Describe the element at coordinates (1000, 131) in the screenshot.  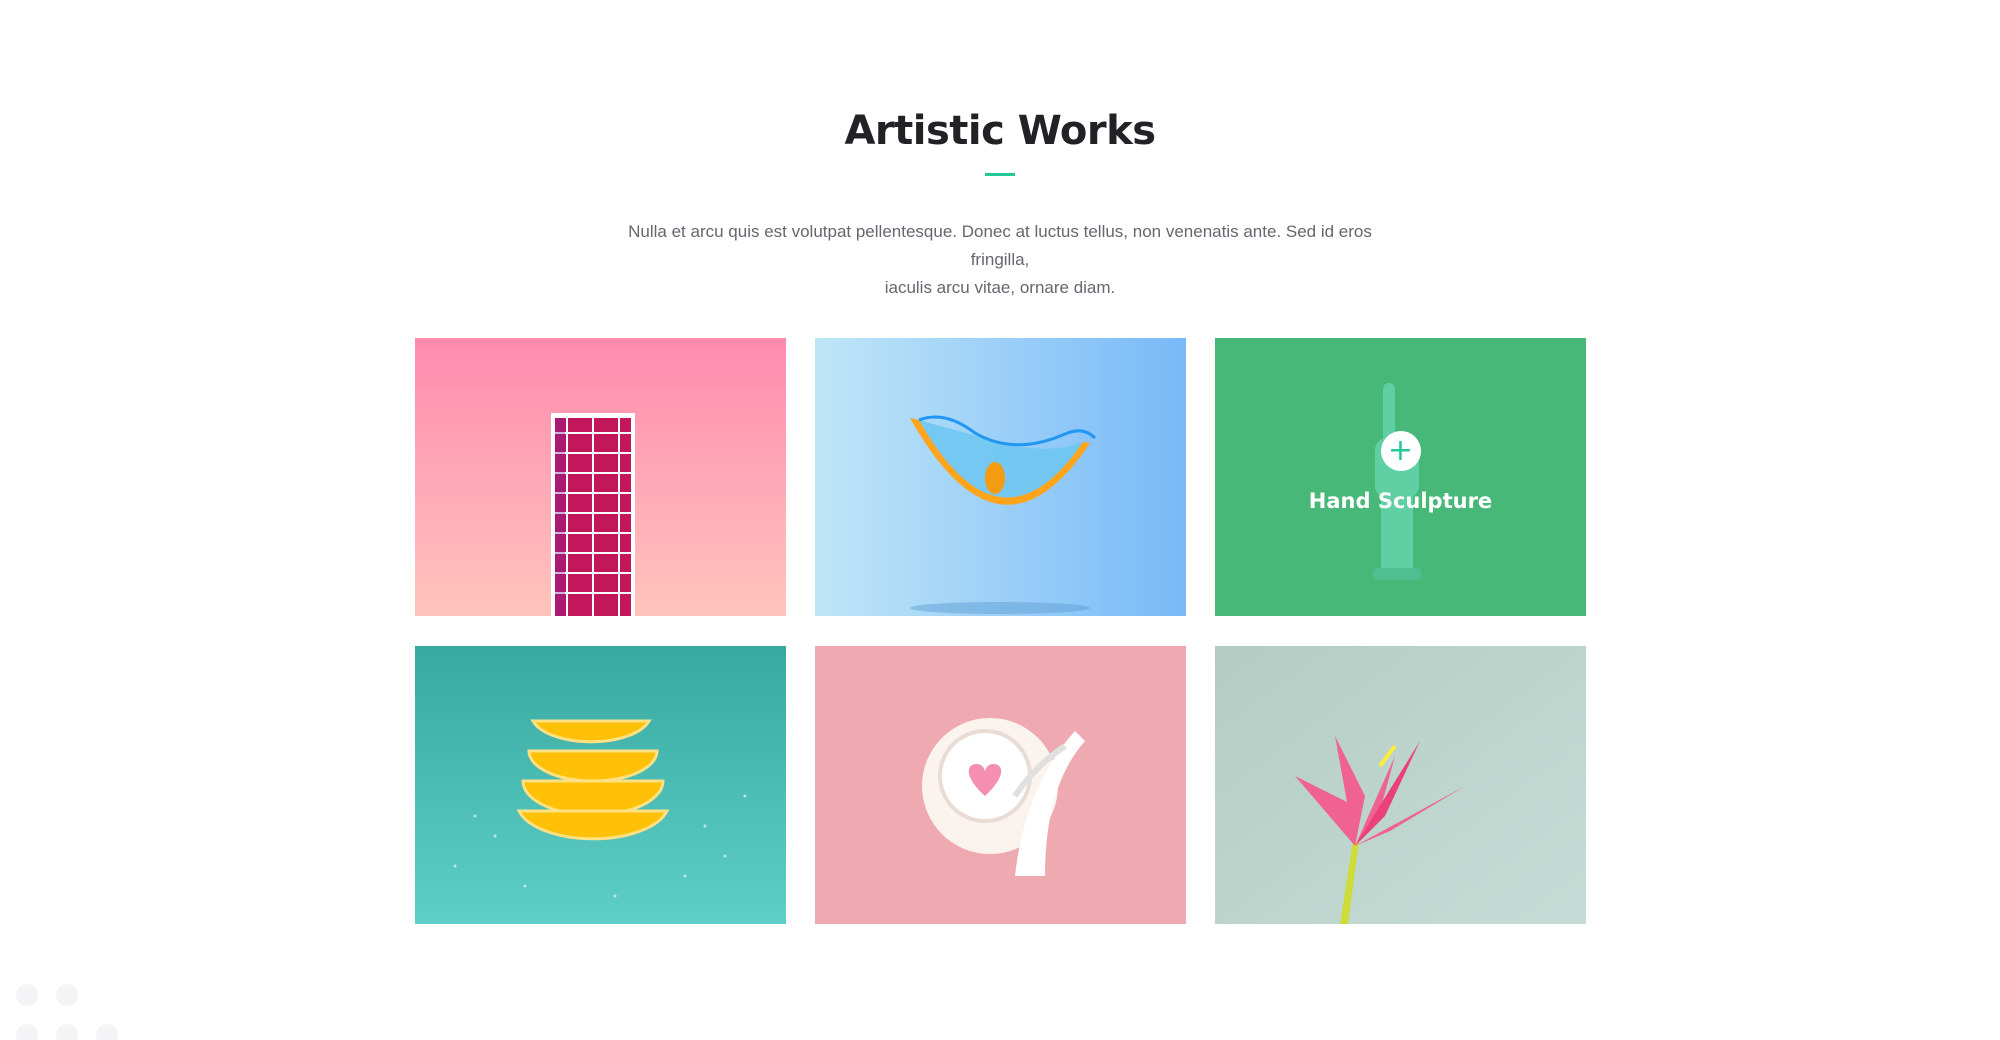
I see `section-title: Artistic Works` at that location.